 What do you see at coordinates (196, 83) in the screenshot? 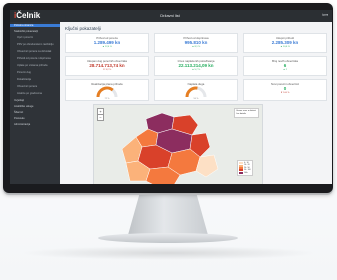
I see `kpi-label: Naplata duga` at bounding box center [196, 83].